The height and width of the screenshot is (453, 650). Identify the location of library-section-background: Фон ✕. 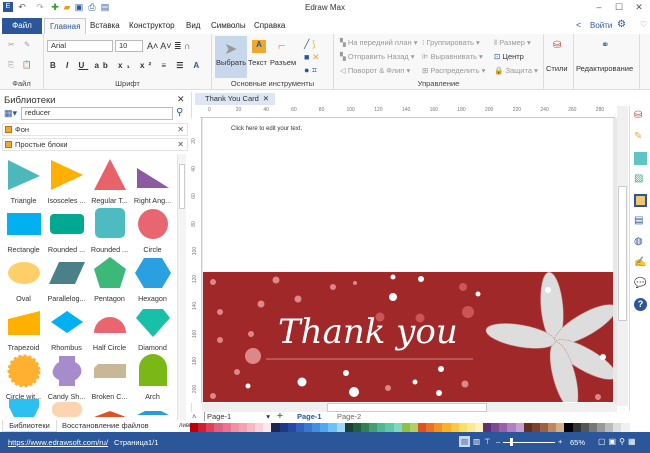
(95, 129).